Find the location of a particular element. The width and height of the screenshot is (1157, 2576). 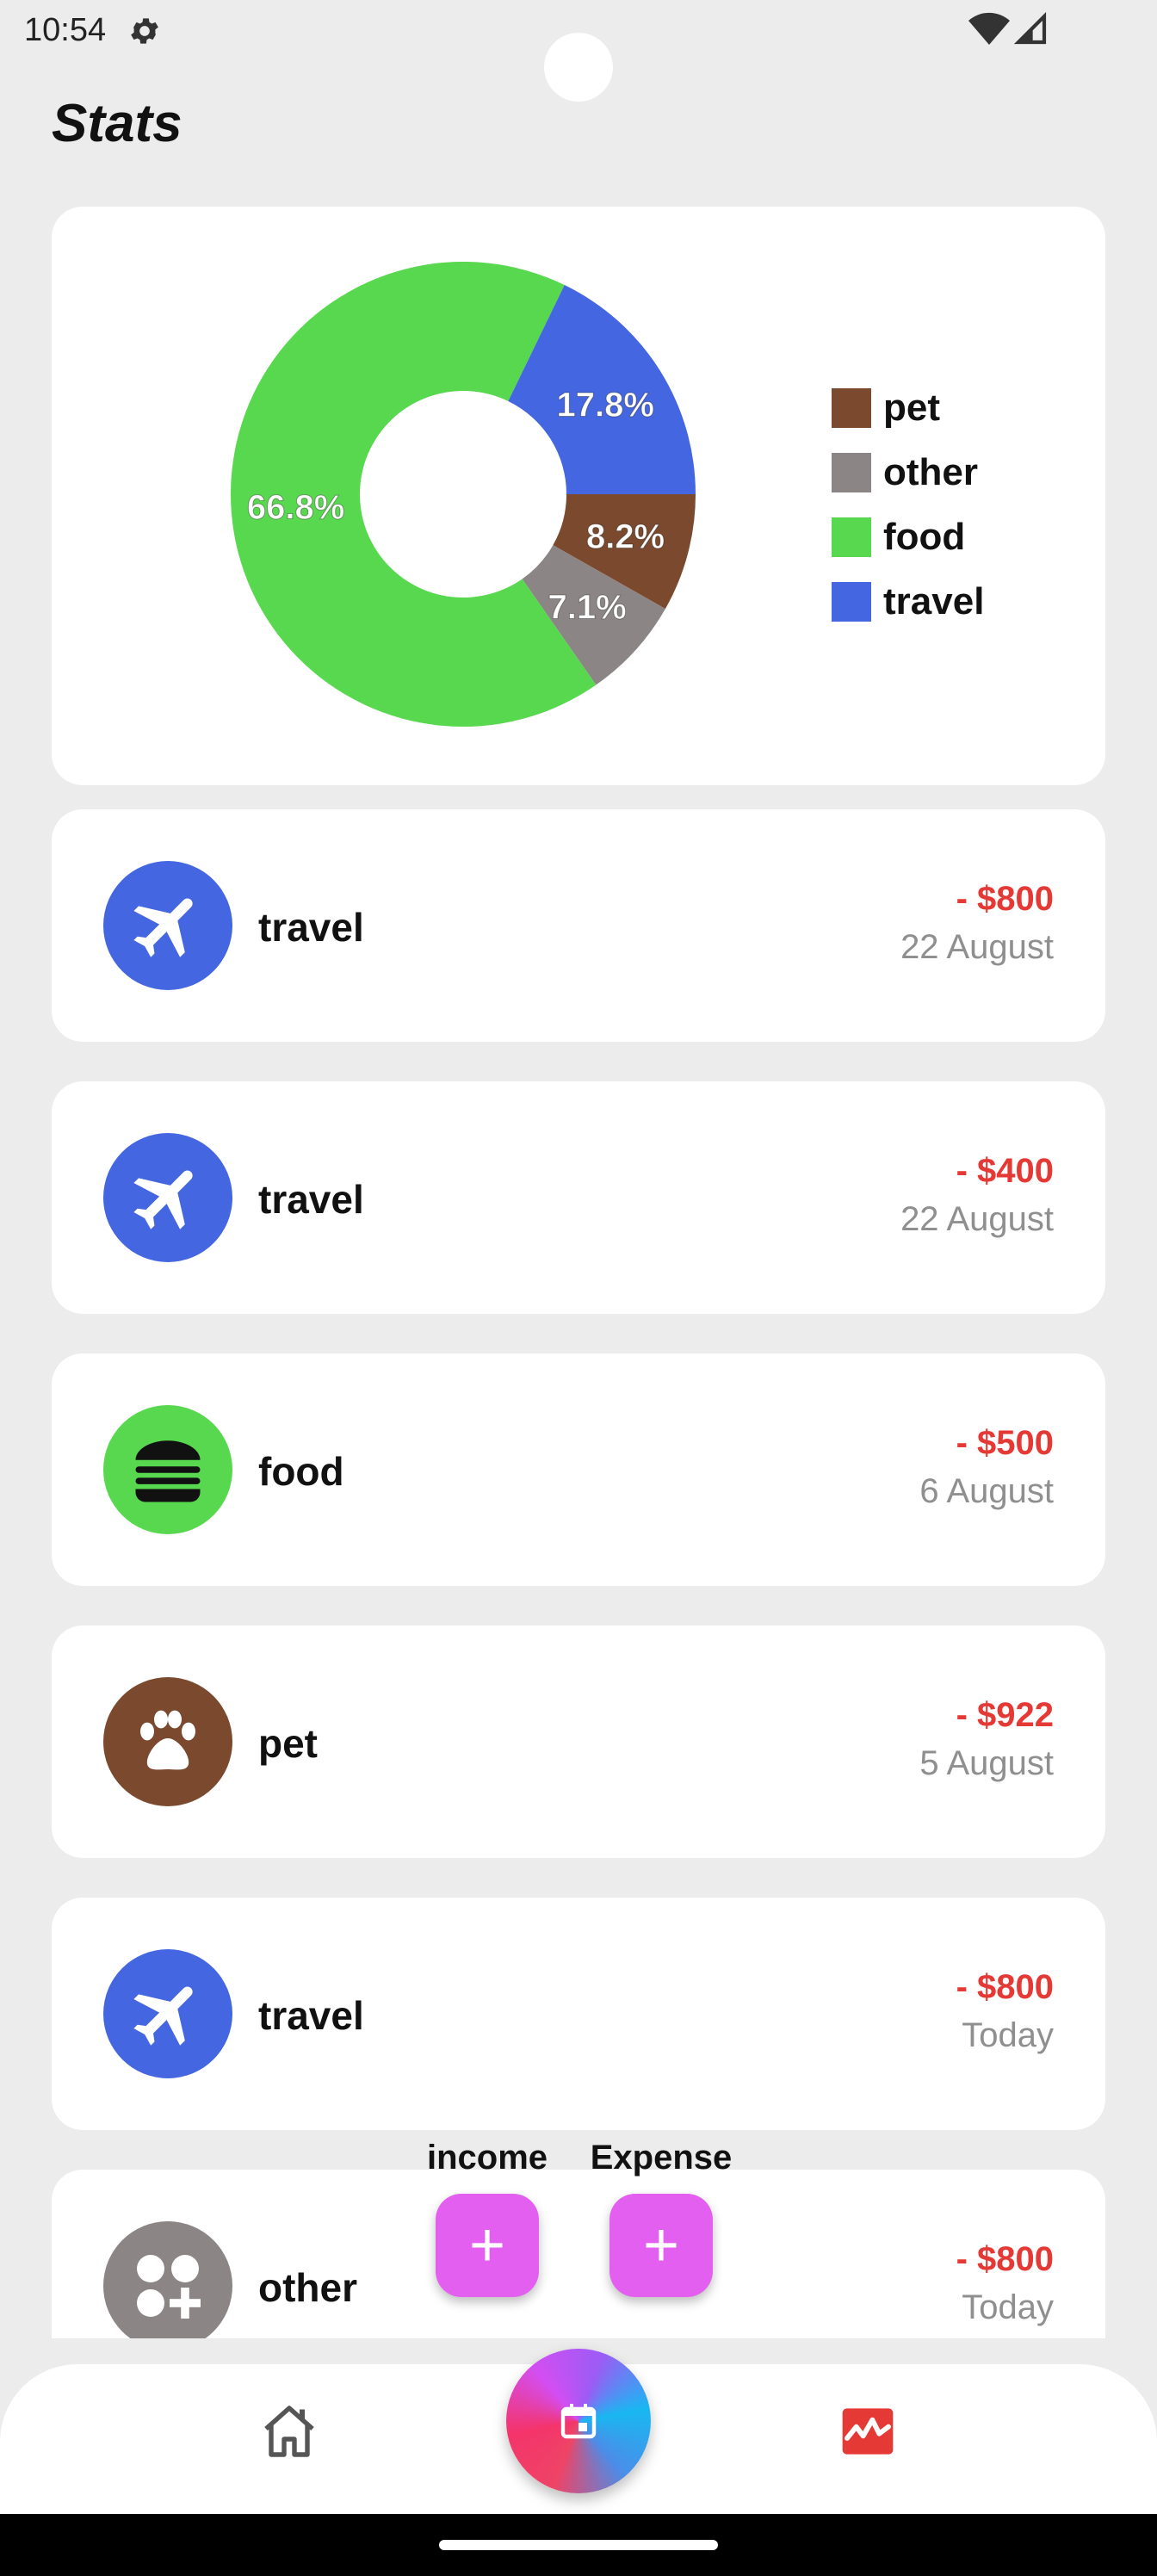

legend-item-pet: pet is located at coordinates (908, 407).